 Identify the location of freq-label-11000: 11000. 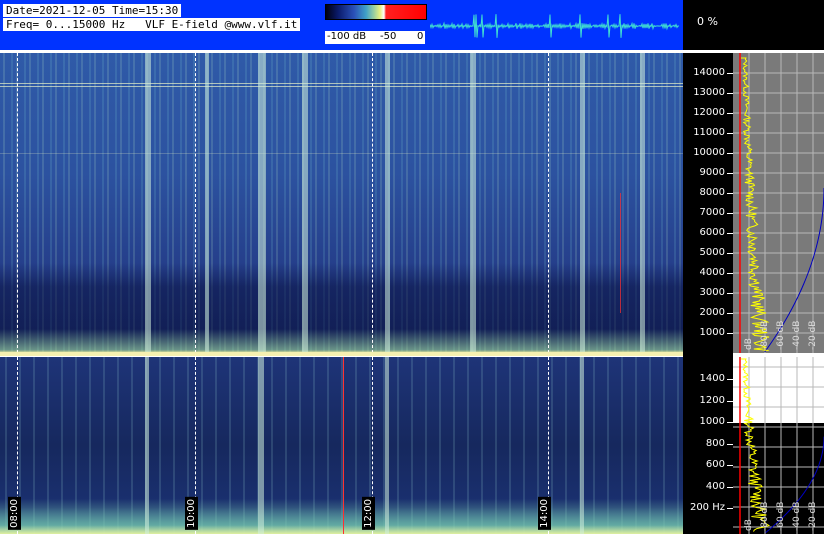
(709, 132).